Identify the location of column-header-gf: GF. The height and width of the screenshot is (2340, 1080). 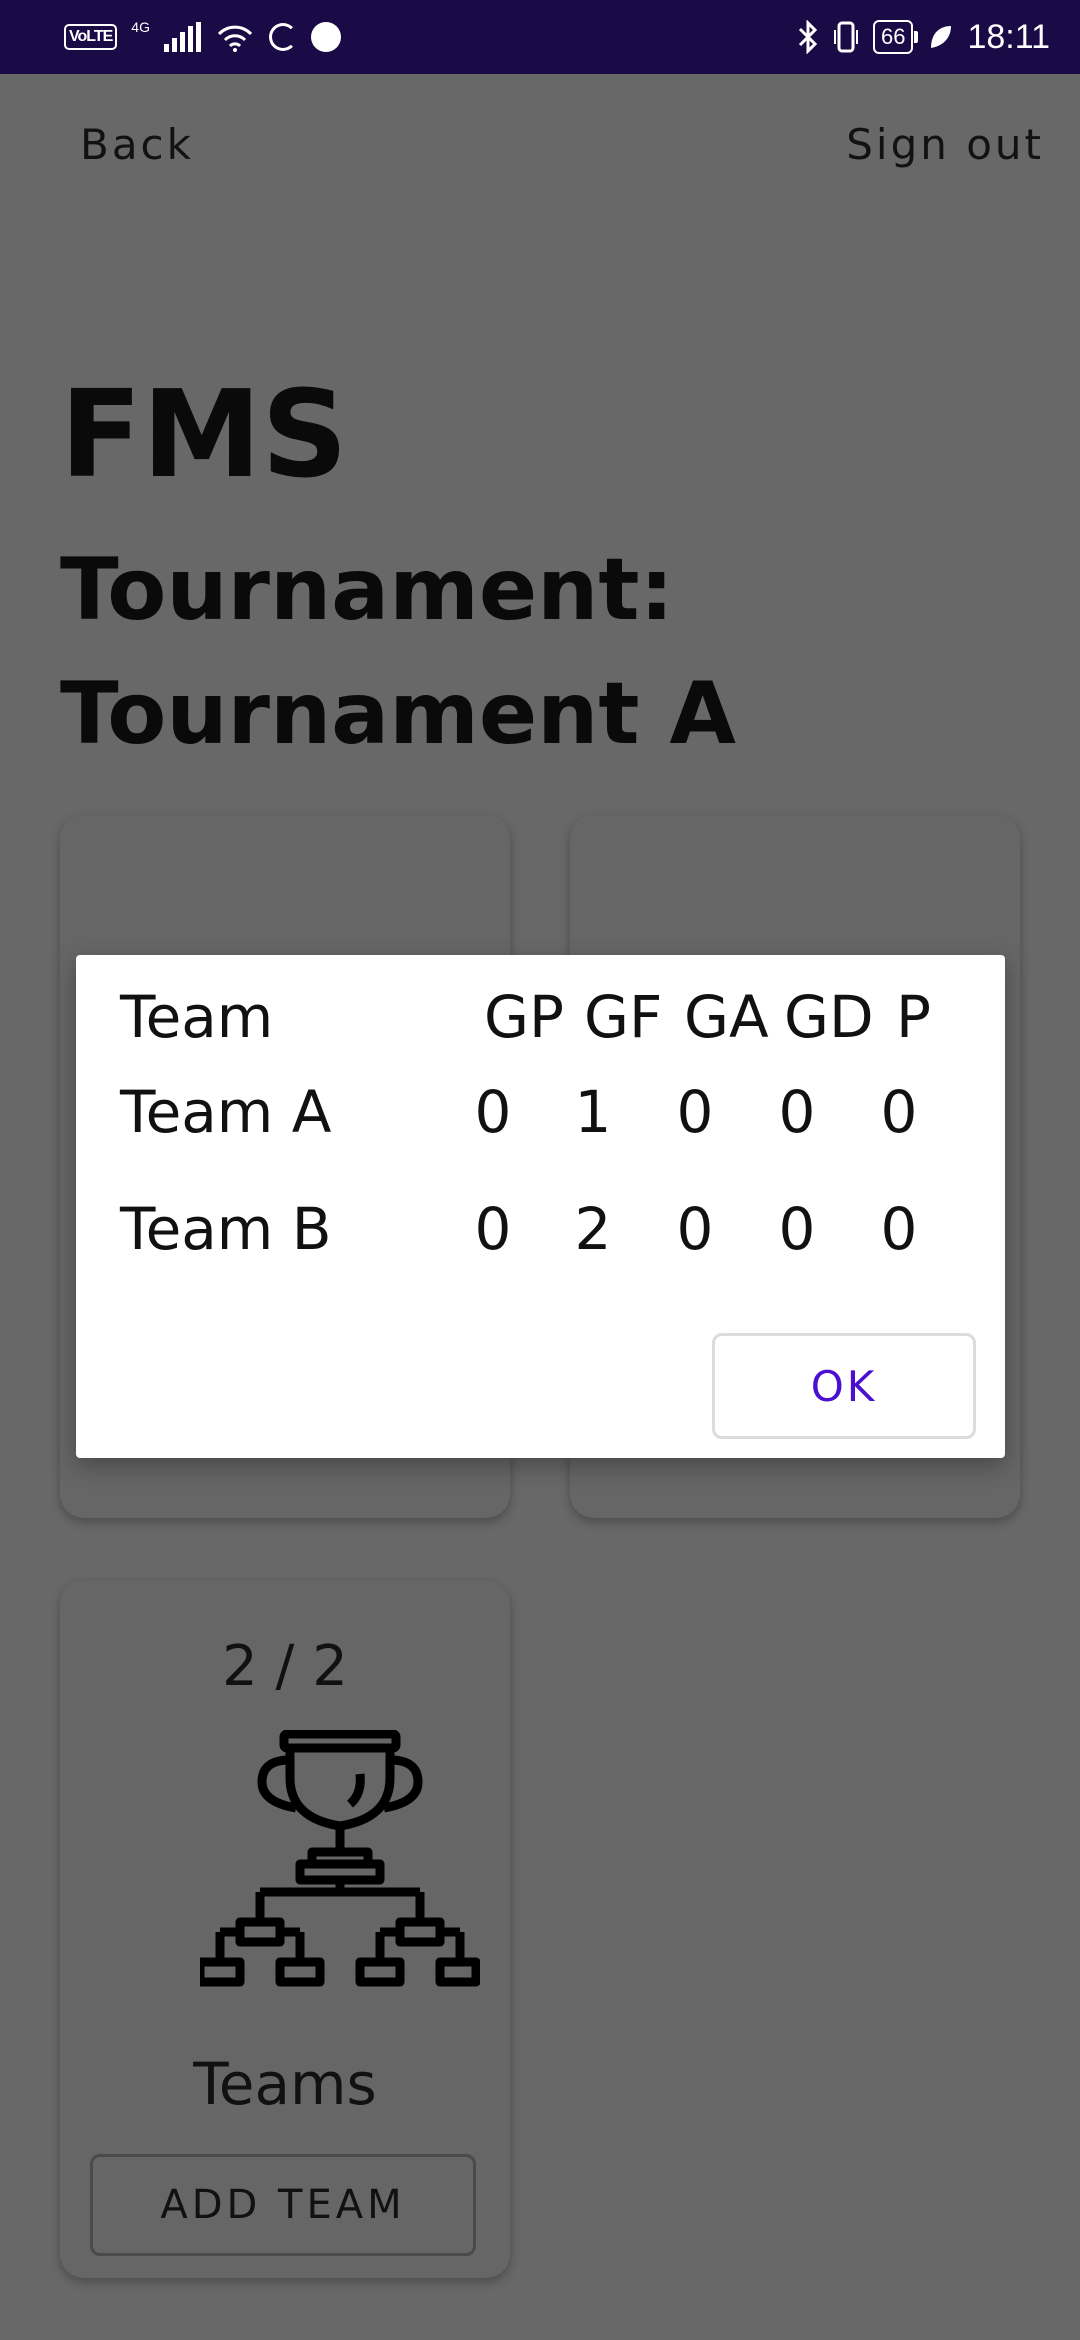
(623, 1017).